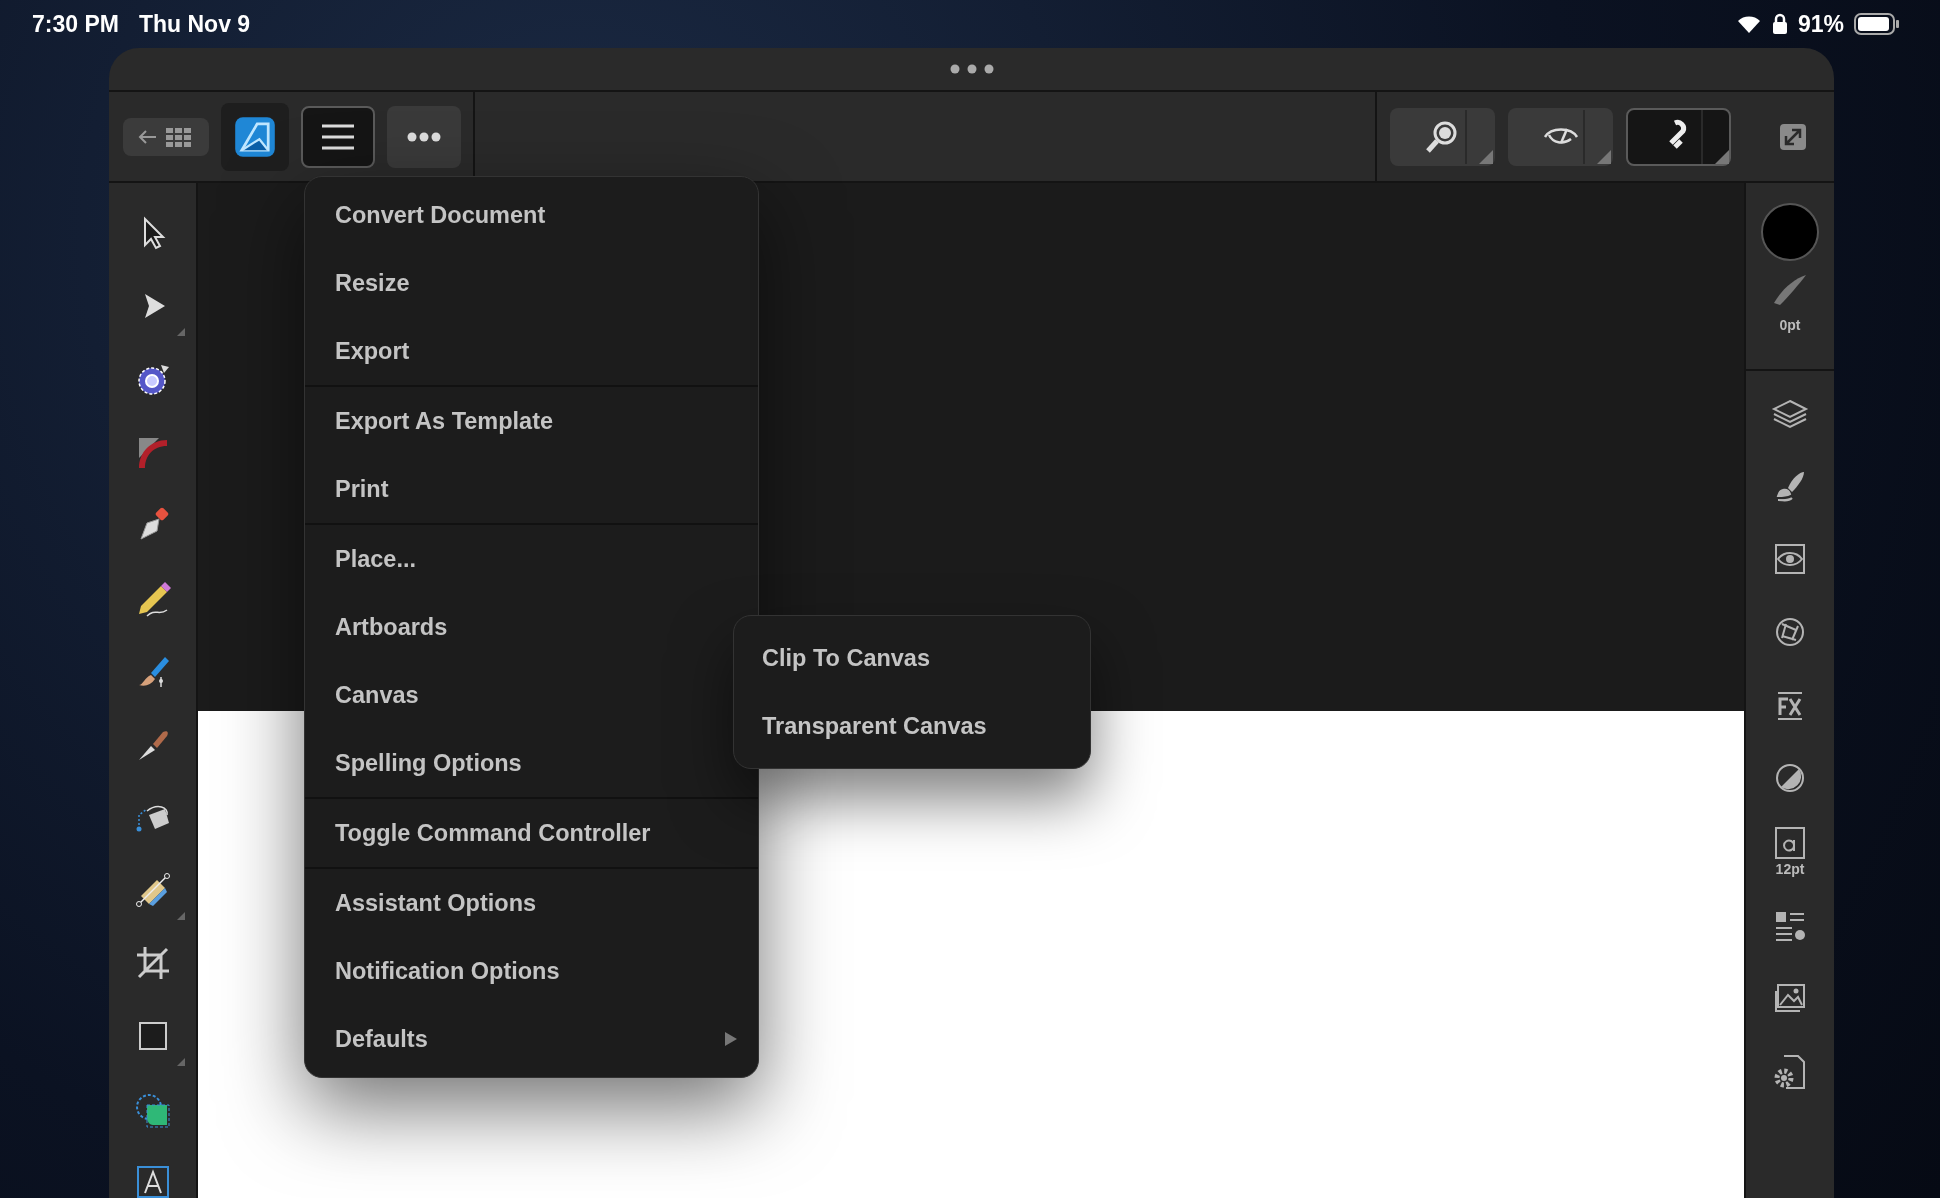 The width and height of the screenshot is (1940, 1198). I want to click on back-button, so click(166, 136).